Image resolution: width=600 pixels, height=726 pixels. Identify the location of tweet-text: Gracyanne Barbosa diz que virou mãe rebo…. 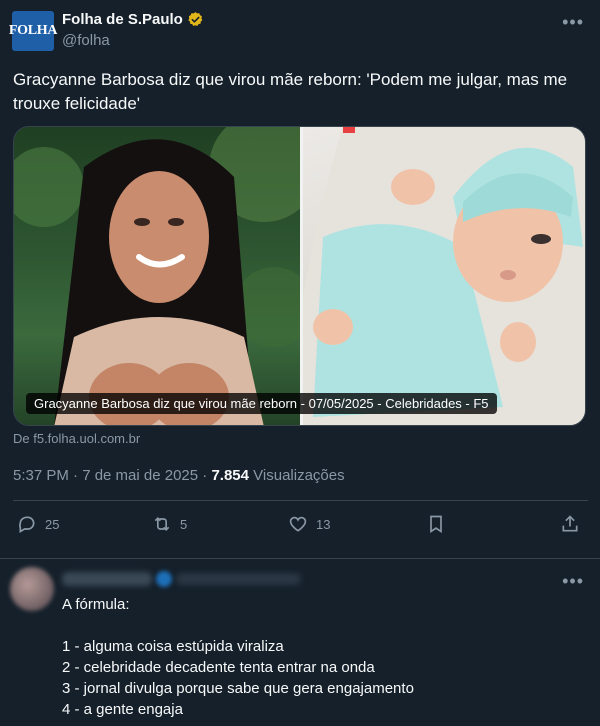
(290, 91).